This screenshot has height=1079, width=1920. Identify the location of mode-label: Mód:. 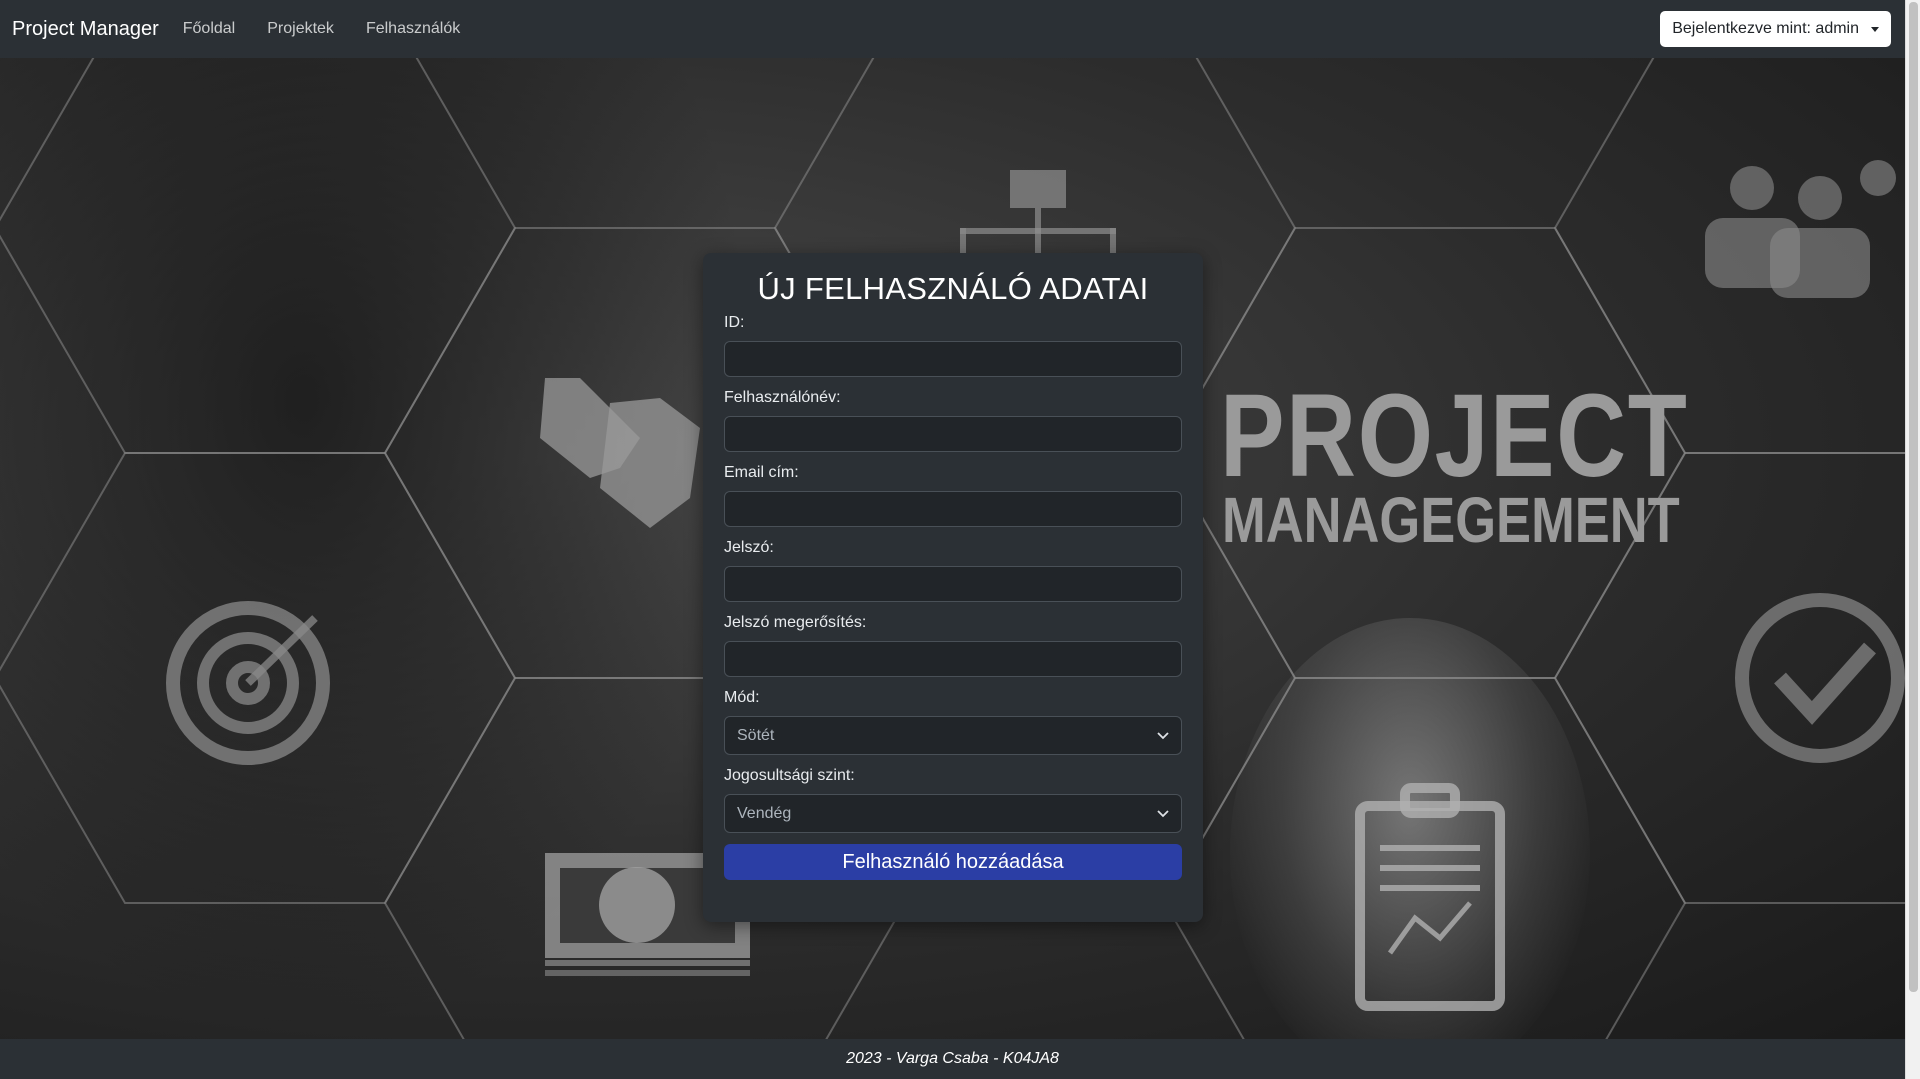
(742, 697).